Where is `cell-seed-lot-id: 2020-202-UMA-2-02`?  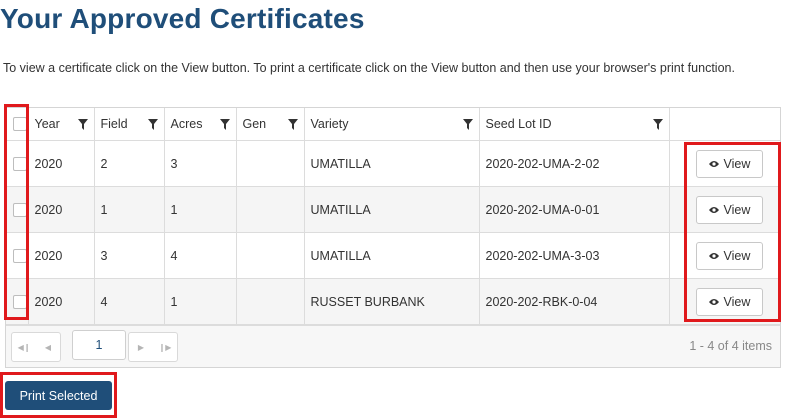 cell-seed-lot-id: 2020-202-UMA-2-02 is located at coordinates (574, 163).